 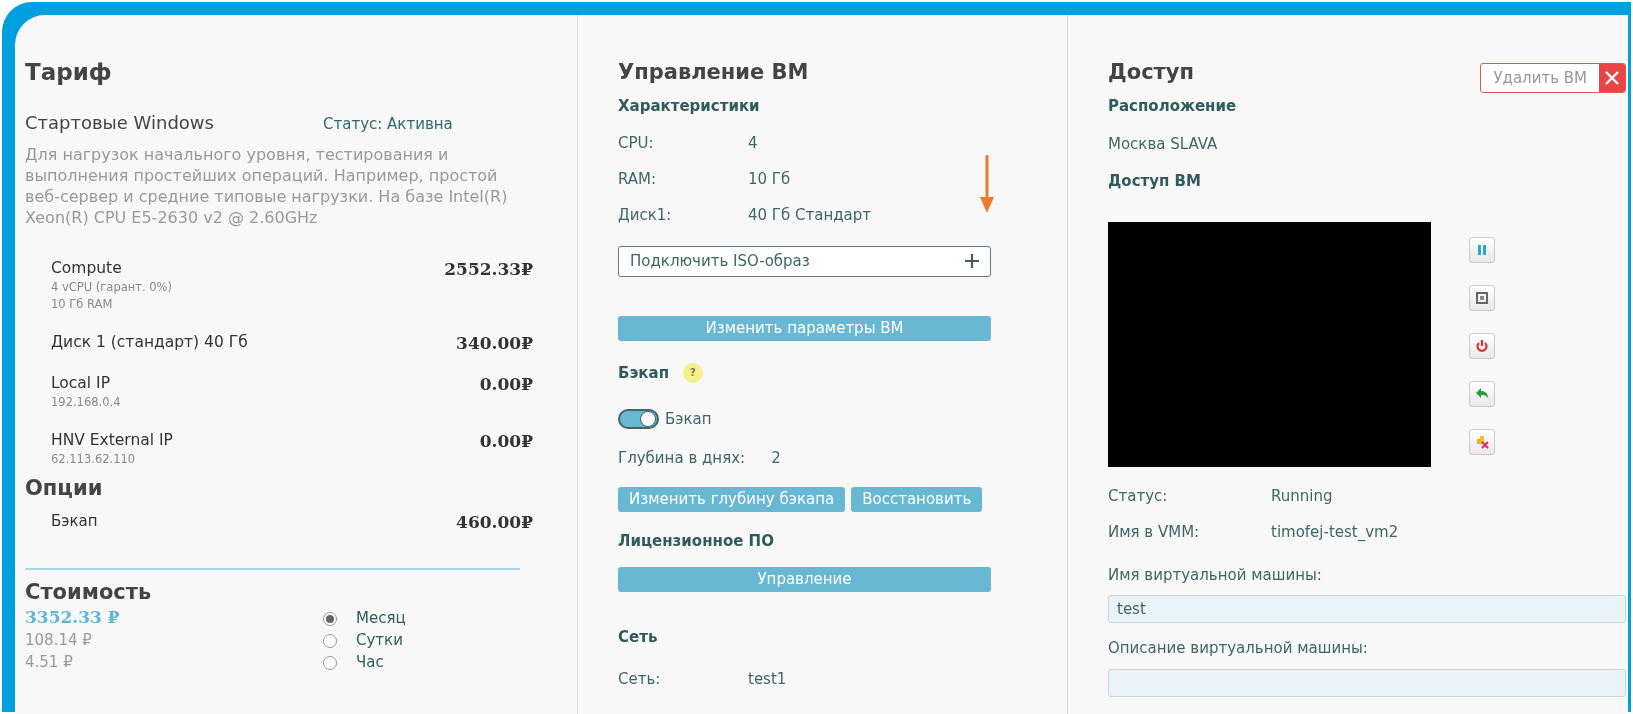 What do you see at coordinates (111, 287) in the screenshot?
I see `item-detail: 4 vCPU (гарант. 0%)` at bounding box center [111, 287].